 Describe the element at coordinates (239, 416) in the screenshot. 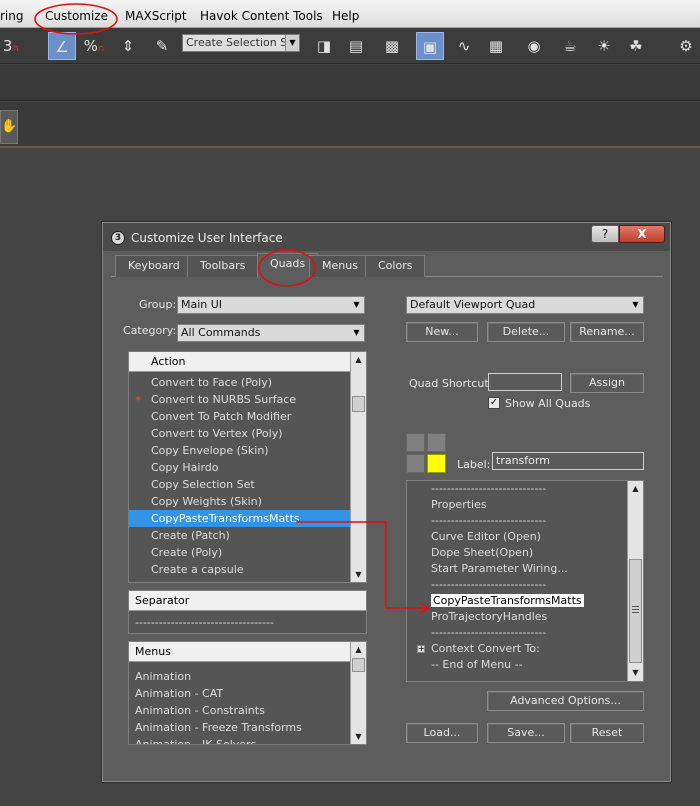

I see `action-list-item: Convert To Patch Modifier` at that location.